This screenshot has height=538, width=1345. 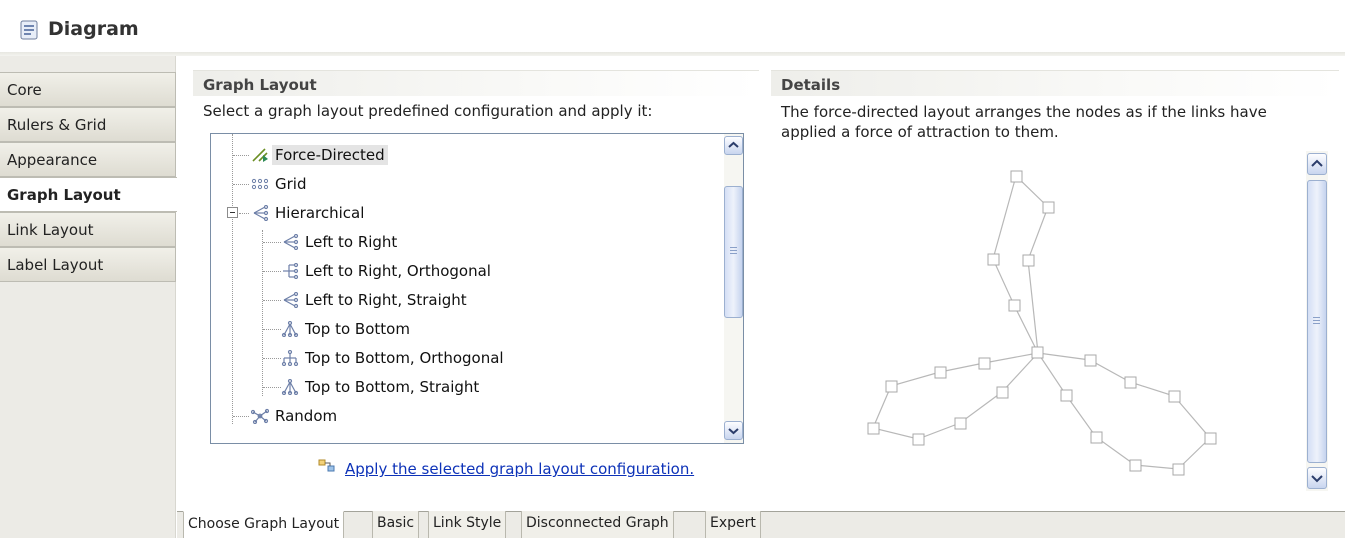 I want to click on top-to-bottom-straight-icon, so click(x=290, y=387).